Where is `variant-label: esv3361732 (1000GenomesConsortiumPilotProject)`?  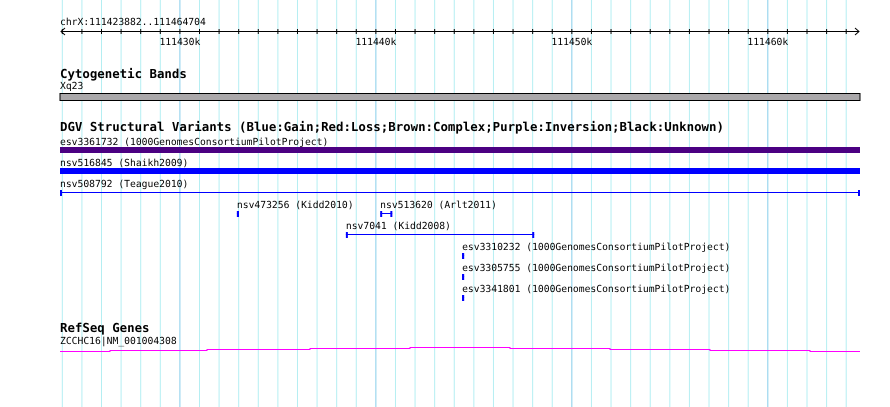 variant-label: esv3361732 (1000GenomesConsortiumPilotProject) is located at coordinates (194, 142).